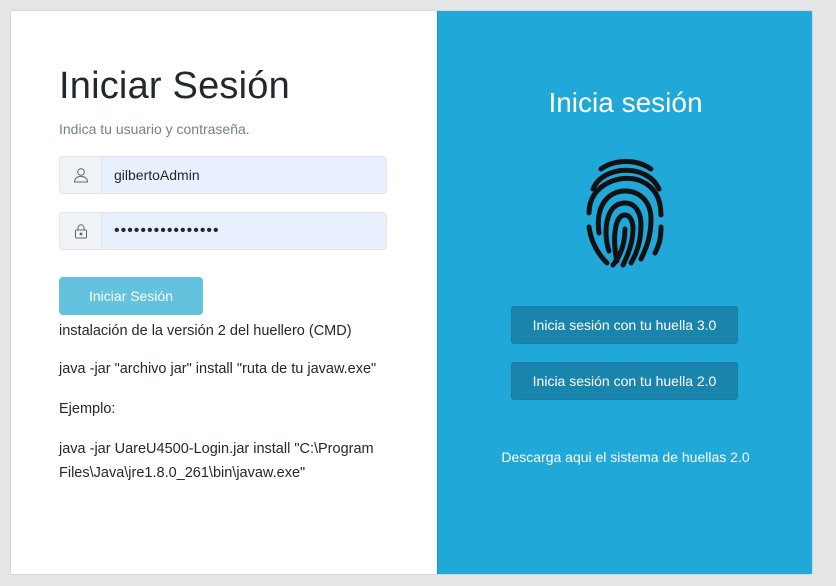 Image resolution: width=836 pixels, height=586 pixels. I want to click on username-group, so click(223, 175).